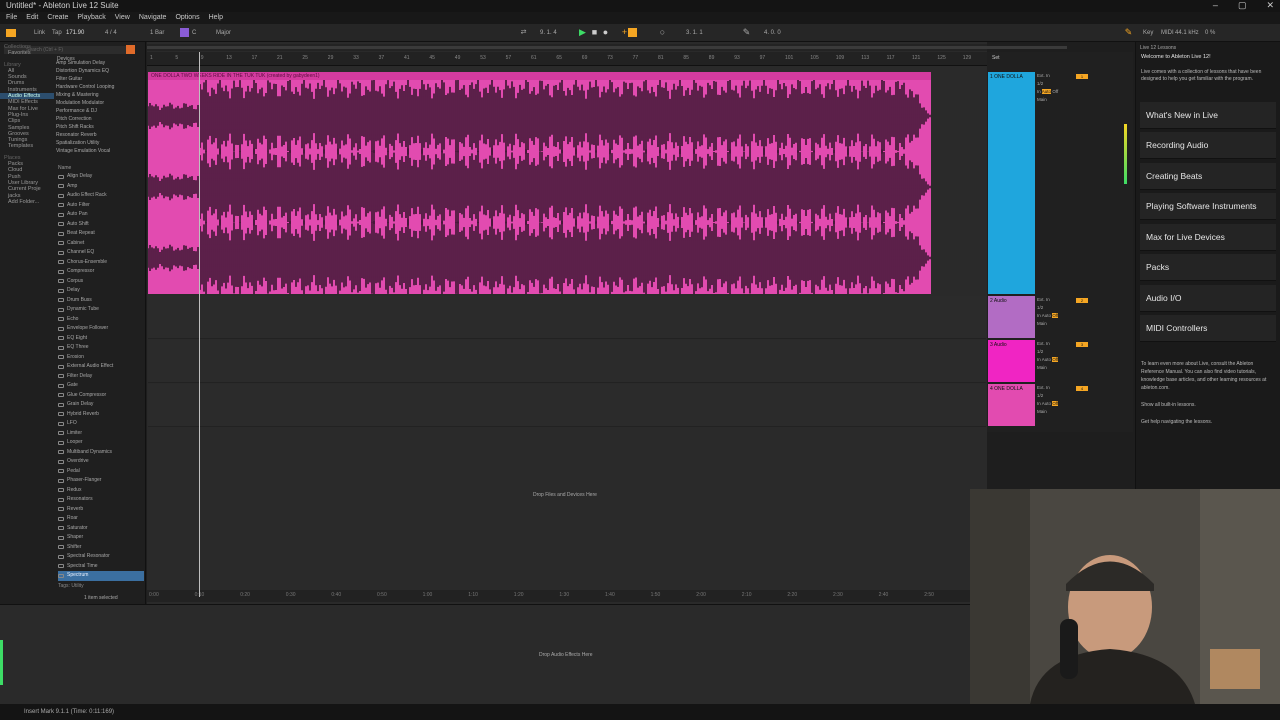 The width and height of the screenshot is (1280, 720). I want to click on device-list-item: Filter Delay, so click(101, 377).